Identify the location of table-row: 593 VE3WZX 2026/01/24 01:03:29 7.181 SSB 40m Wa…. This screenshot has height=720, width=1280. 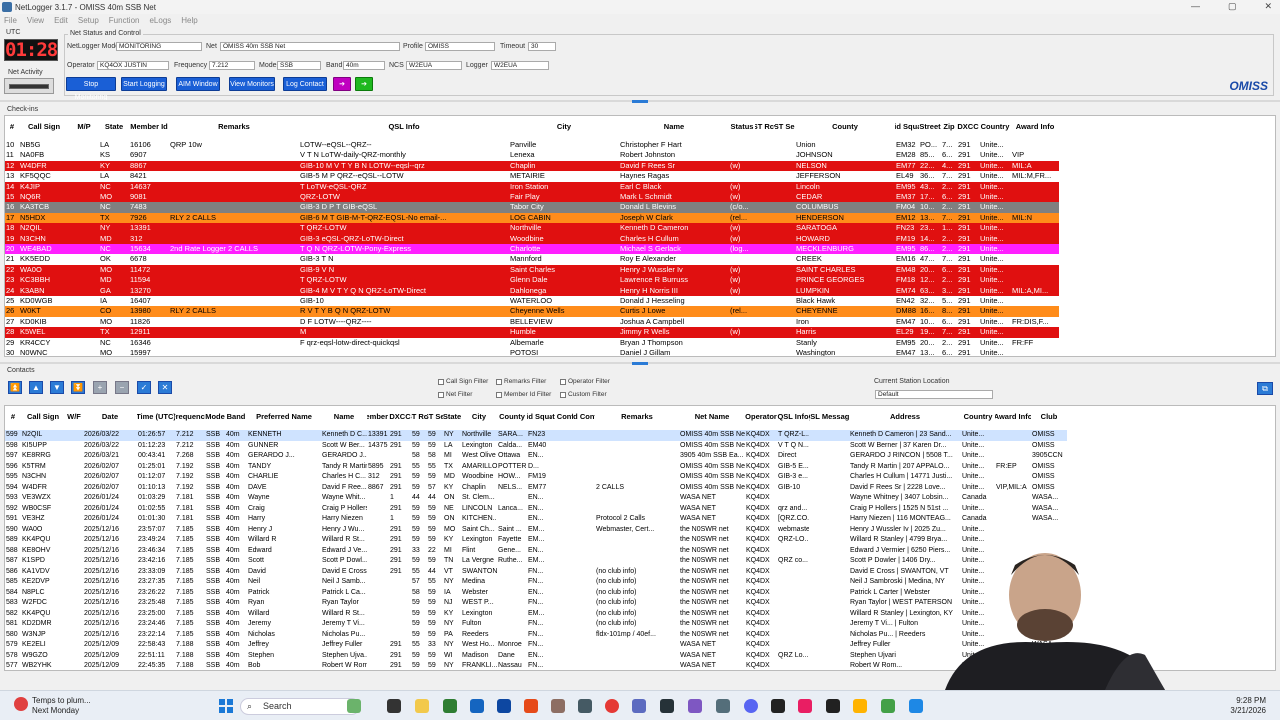
(536, 498).